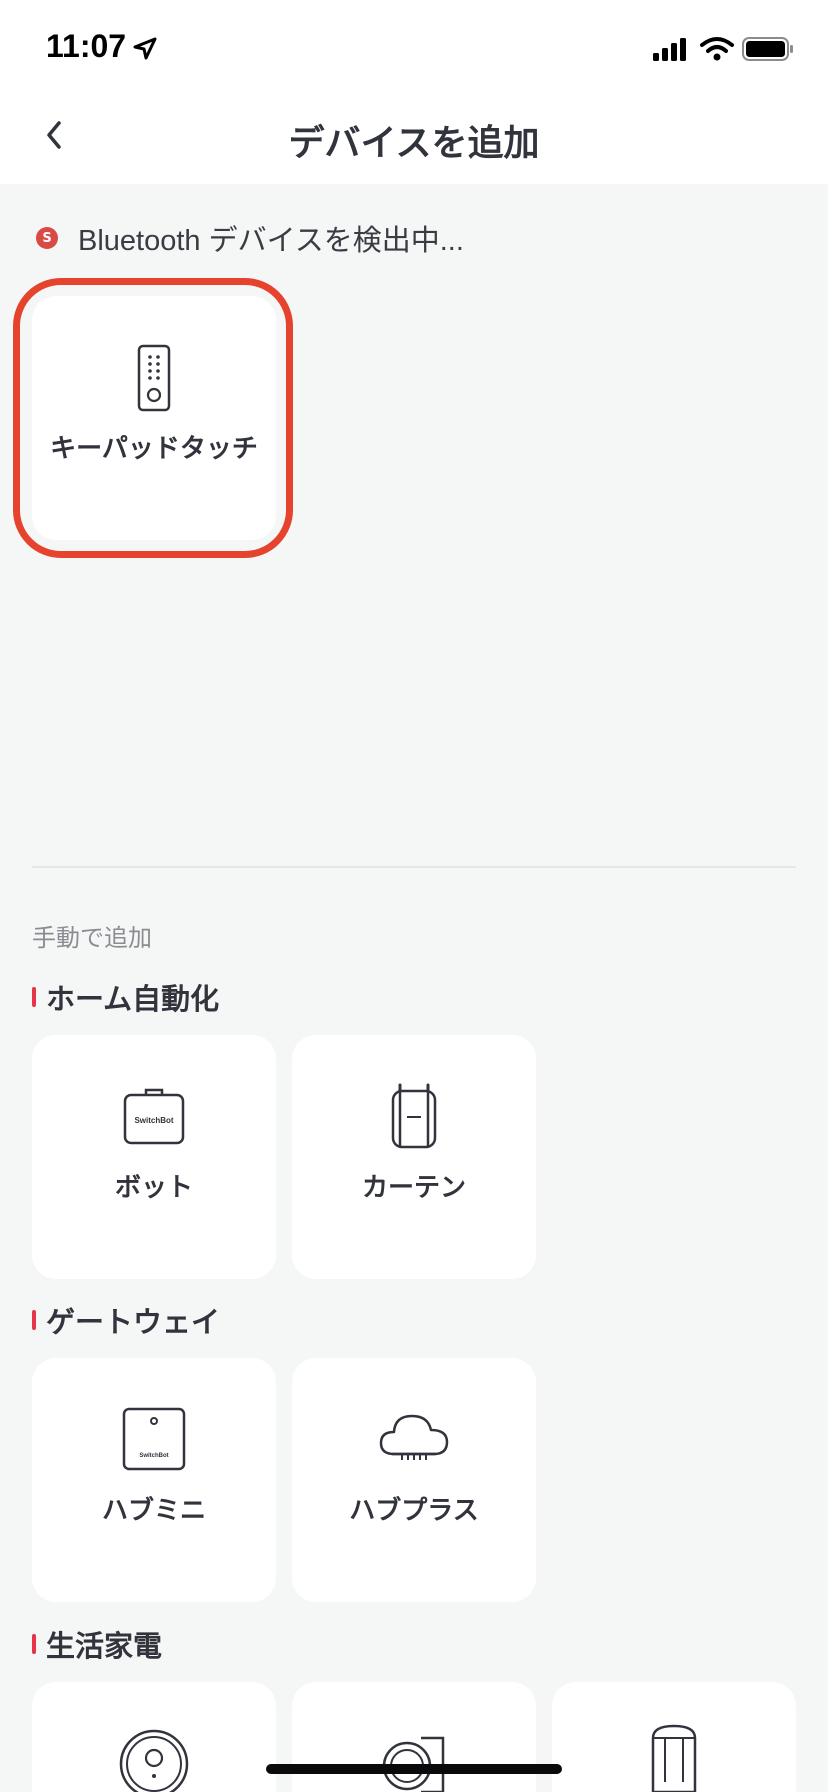 This screenshot has height=1792, width=828. Describe the element at coordinates (154, 449) in the screenshot. I see `device-label: キーパッドタッチ` at that location.